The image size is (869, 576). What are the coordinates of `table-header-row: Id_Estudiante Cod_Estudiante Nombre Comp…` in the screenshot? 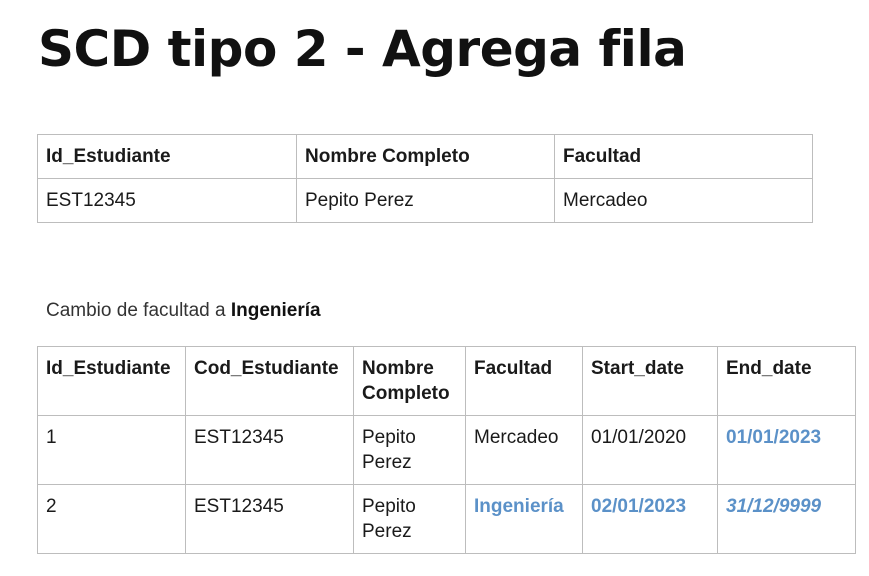 It's located at (446, 381).